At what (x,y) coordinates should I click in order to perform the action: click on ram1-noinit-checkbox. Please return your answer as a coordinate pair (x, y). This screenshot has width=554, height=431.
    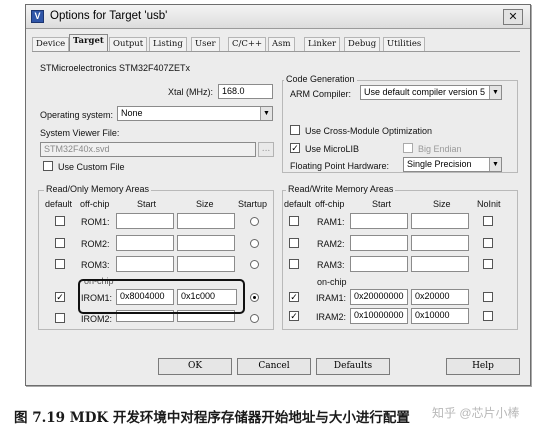
    Looking at the image, I should click on (488, 221).